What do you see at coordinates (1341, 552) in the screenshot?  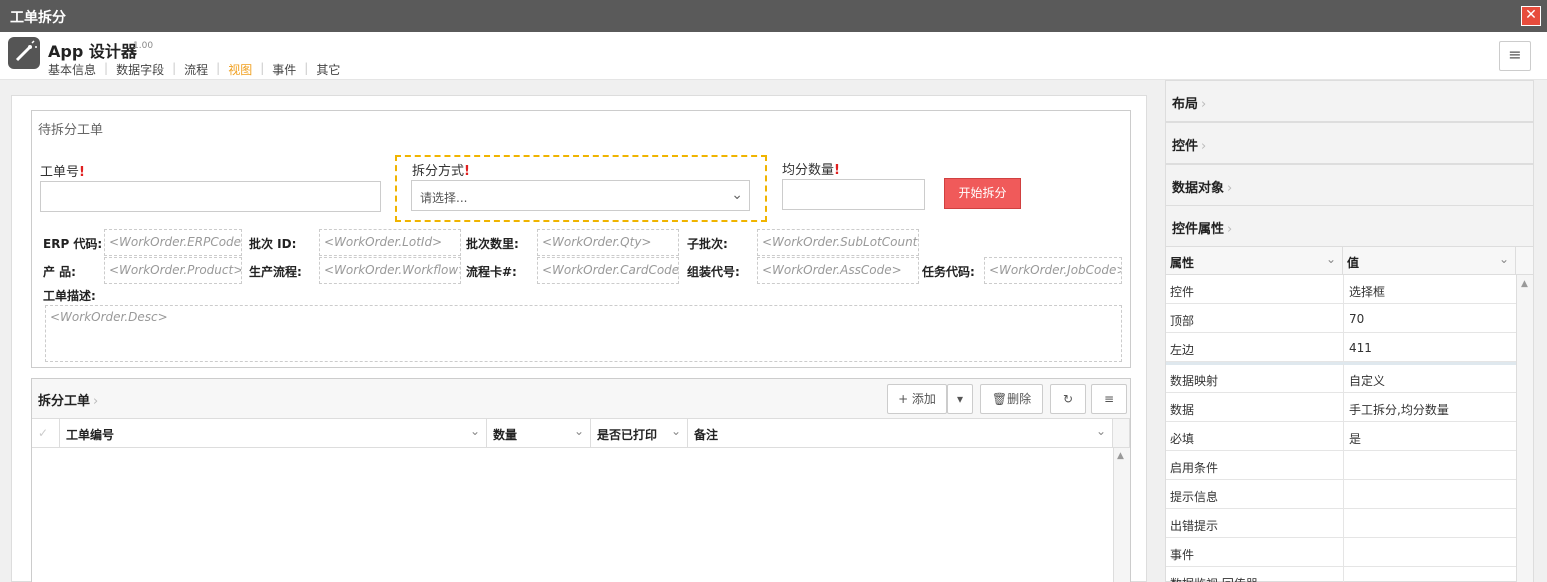 I see `prop-row: 事件` at bounding box center [1341, 552].